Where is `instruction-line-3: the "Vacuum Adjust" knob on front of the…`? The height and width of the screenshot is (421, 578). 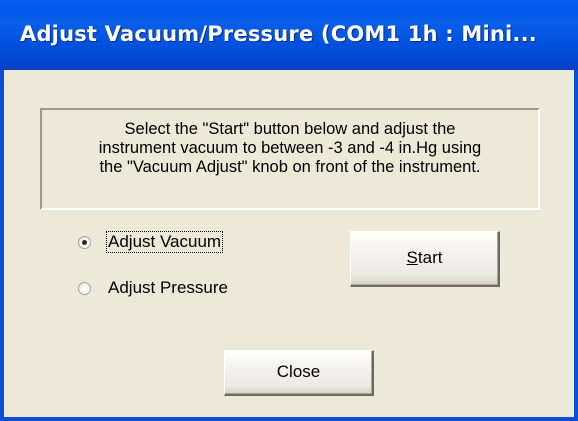
instruction-line-3: the "Vacuum Adjust" knob on front of the… is located at coordinates (290, 167).